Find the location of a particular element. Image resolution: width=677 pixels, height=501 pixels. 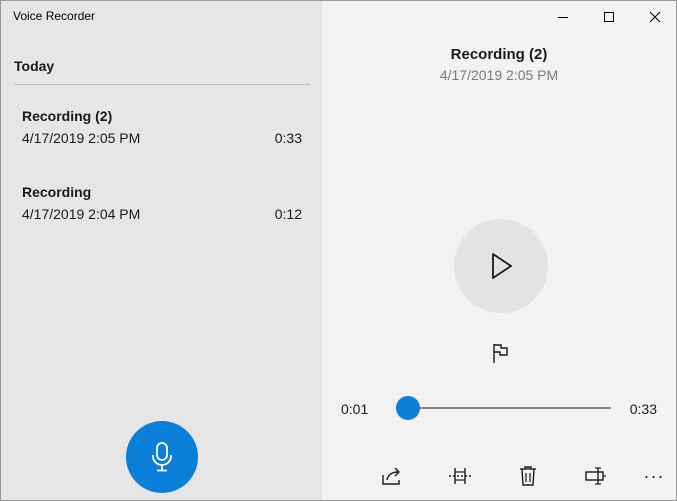

recording-title: Recording (2) is located at coordinates (499, 54).